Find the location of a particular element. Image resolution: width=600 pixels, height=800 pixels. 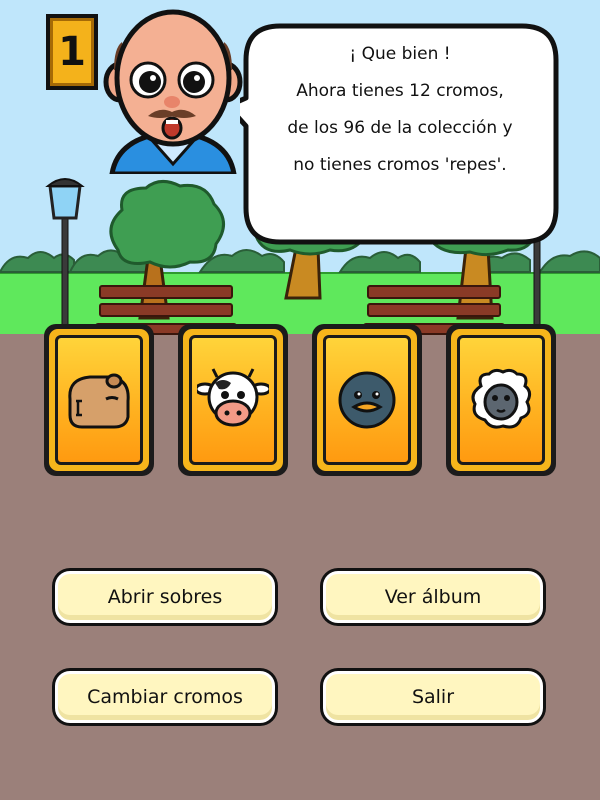

view-album-label: Ver álbum is located at coordinates (433, 597).